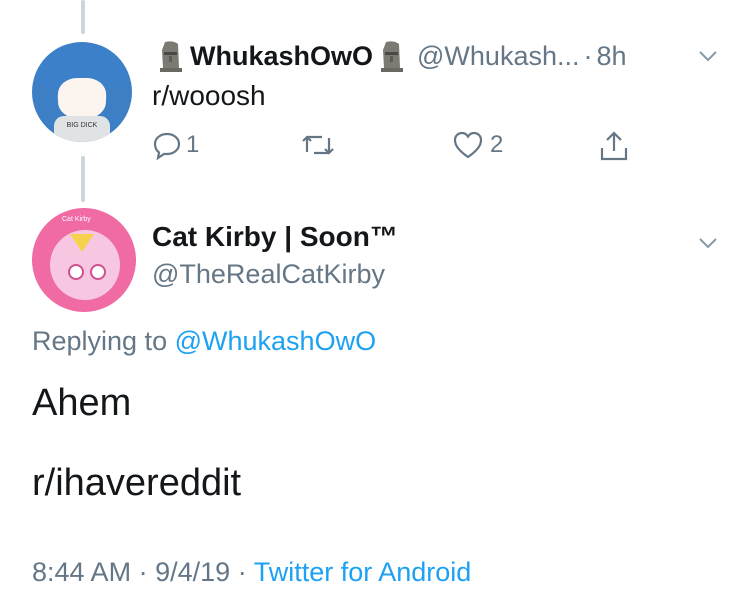  Describe the element at coordinates (82, 98) in the screenshot. I see `avatar-face` at that location.